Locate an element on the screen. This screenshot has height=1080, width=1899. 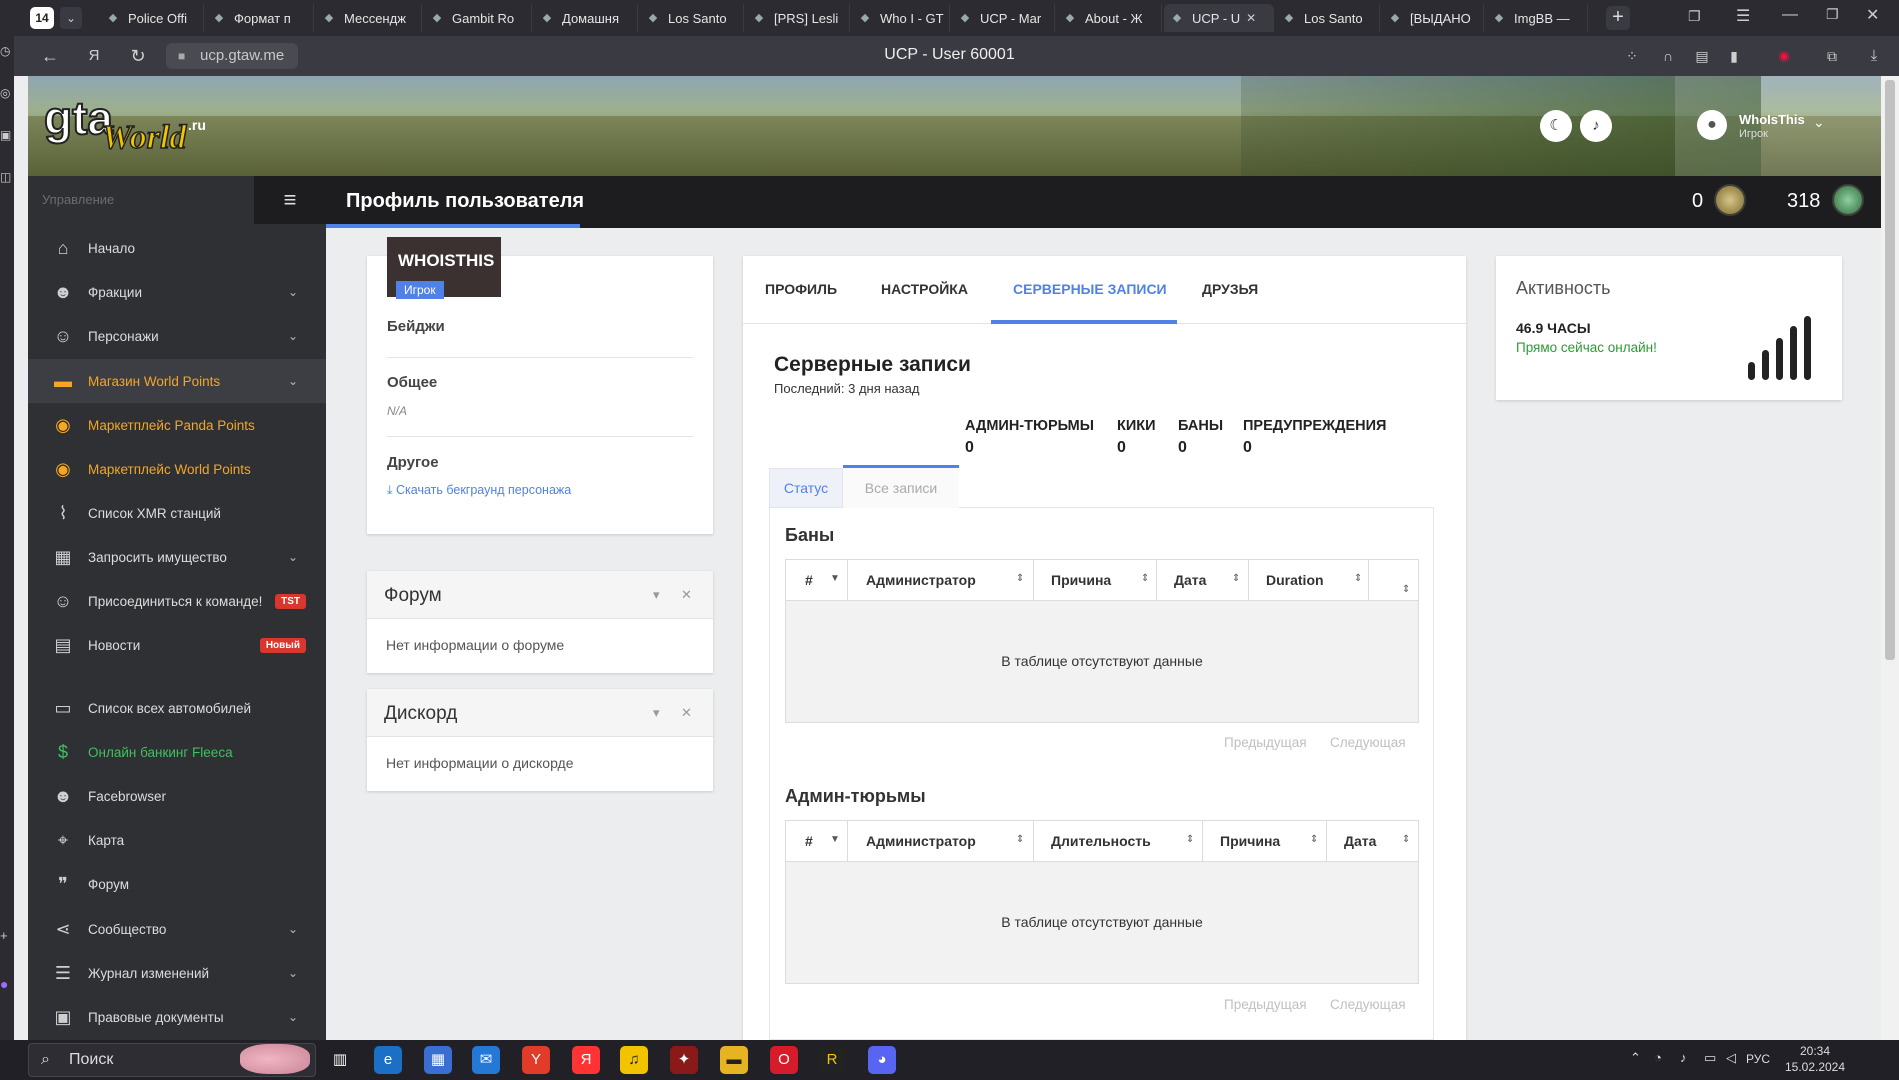
sidebar-item: ☰ Журнал изменений ⌄ is located at coordinates (177, 973).